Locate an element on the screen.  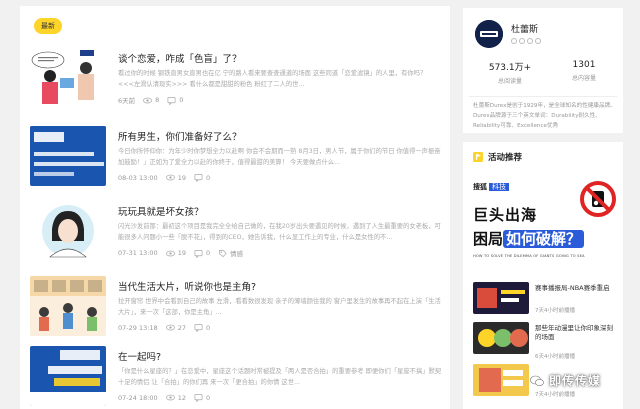
recommend-header: 活动推荐 is located at coordinates (497, 157).